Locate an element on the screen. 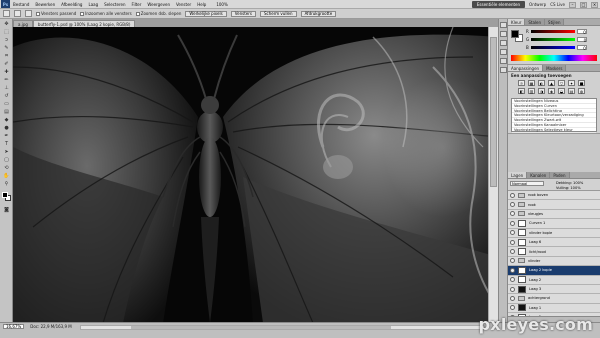 This screenshot has height=338, width=600. blur-tool-icon: ◆ is located at coordinates (6, 119).